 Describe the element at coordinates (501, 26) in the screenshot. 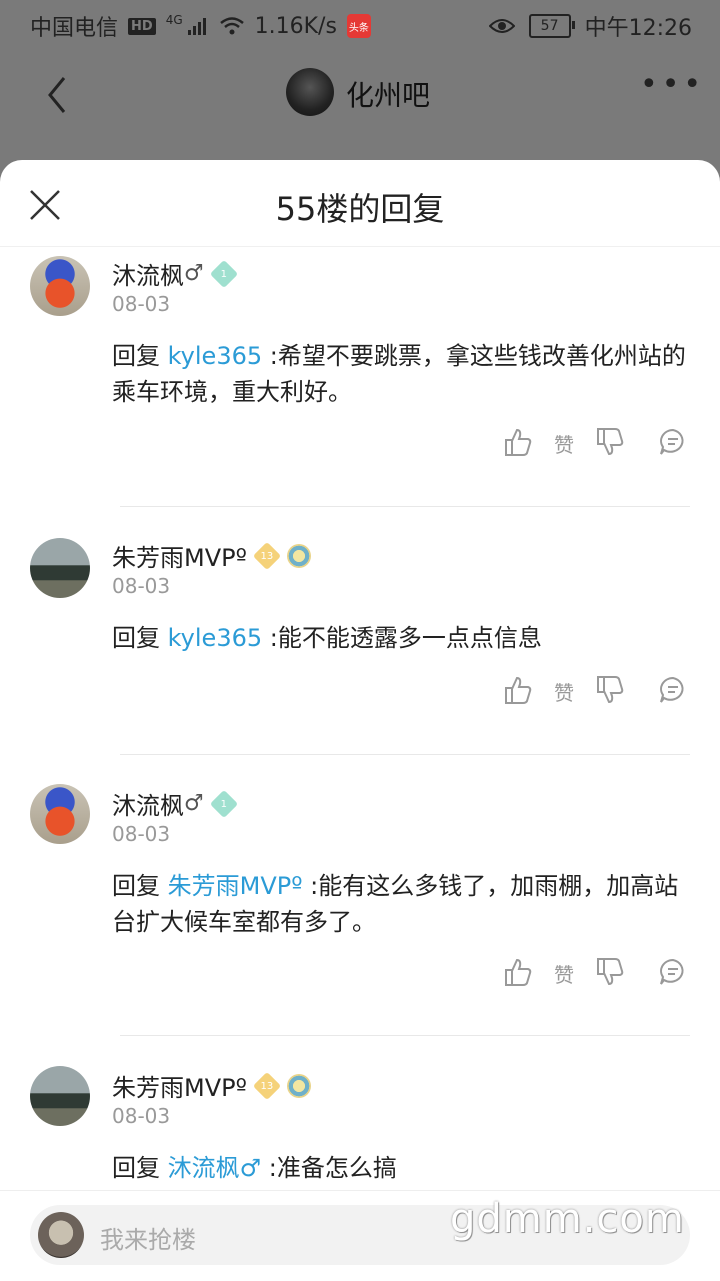

I see `eye-icon` at that location.